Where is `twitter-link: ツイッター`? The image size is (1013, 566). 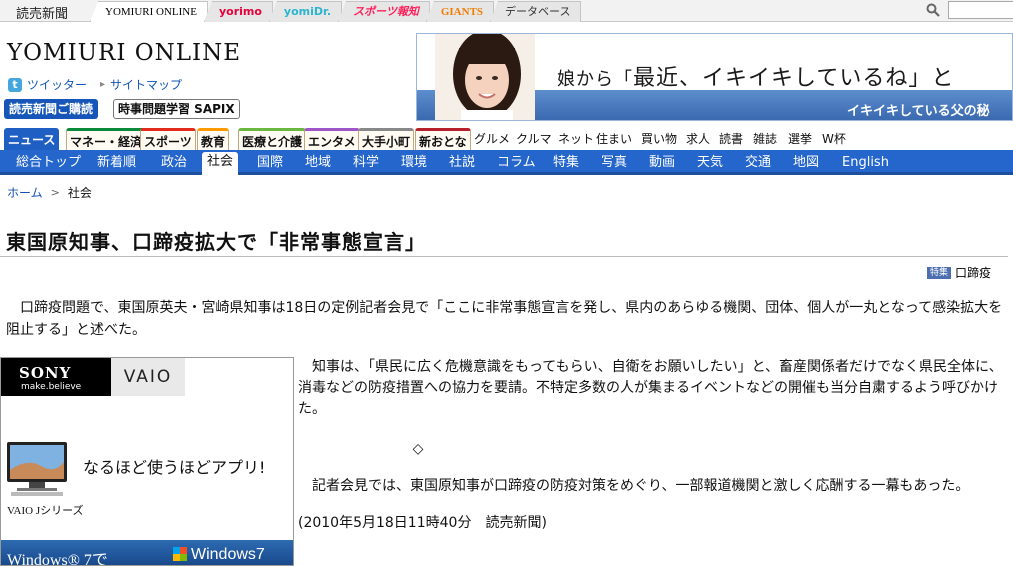 twitter-link: ツイッター is located at coordinates (57, 84).